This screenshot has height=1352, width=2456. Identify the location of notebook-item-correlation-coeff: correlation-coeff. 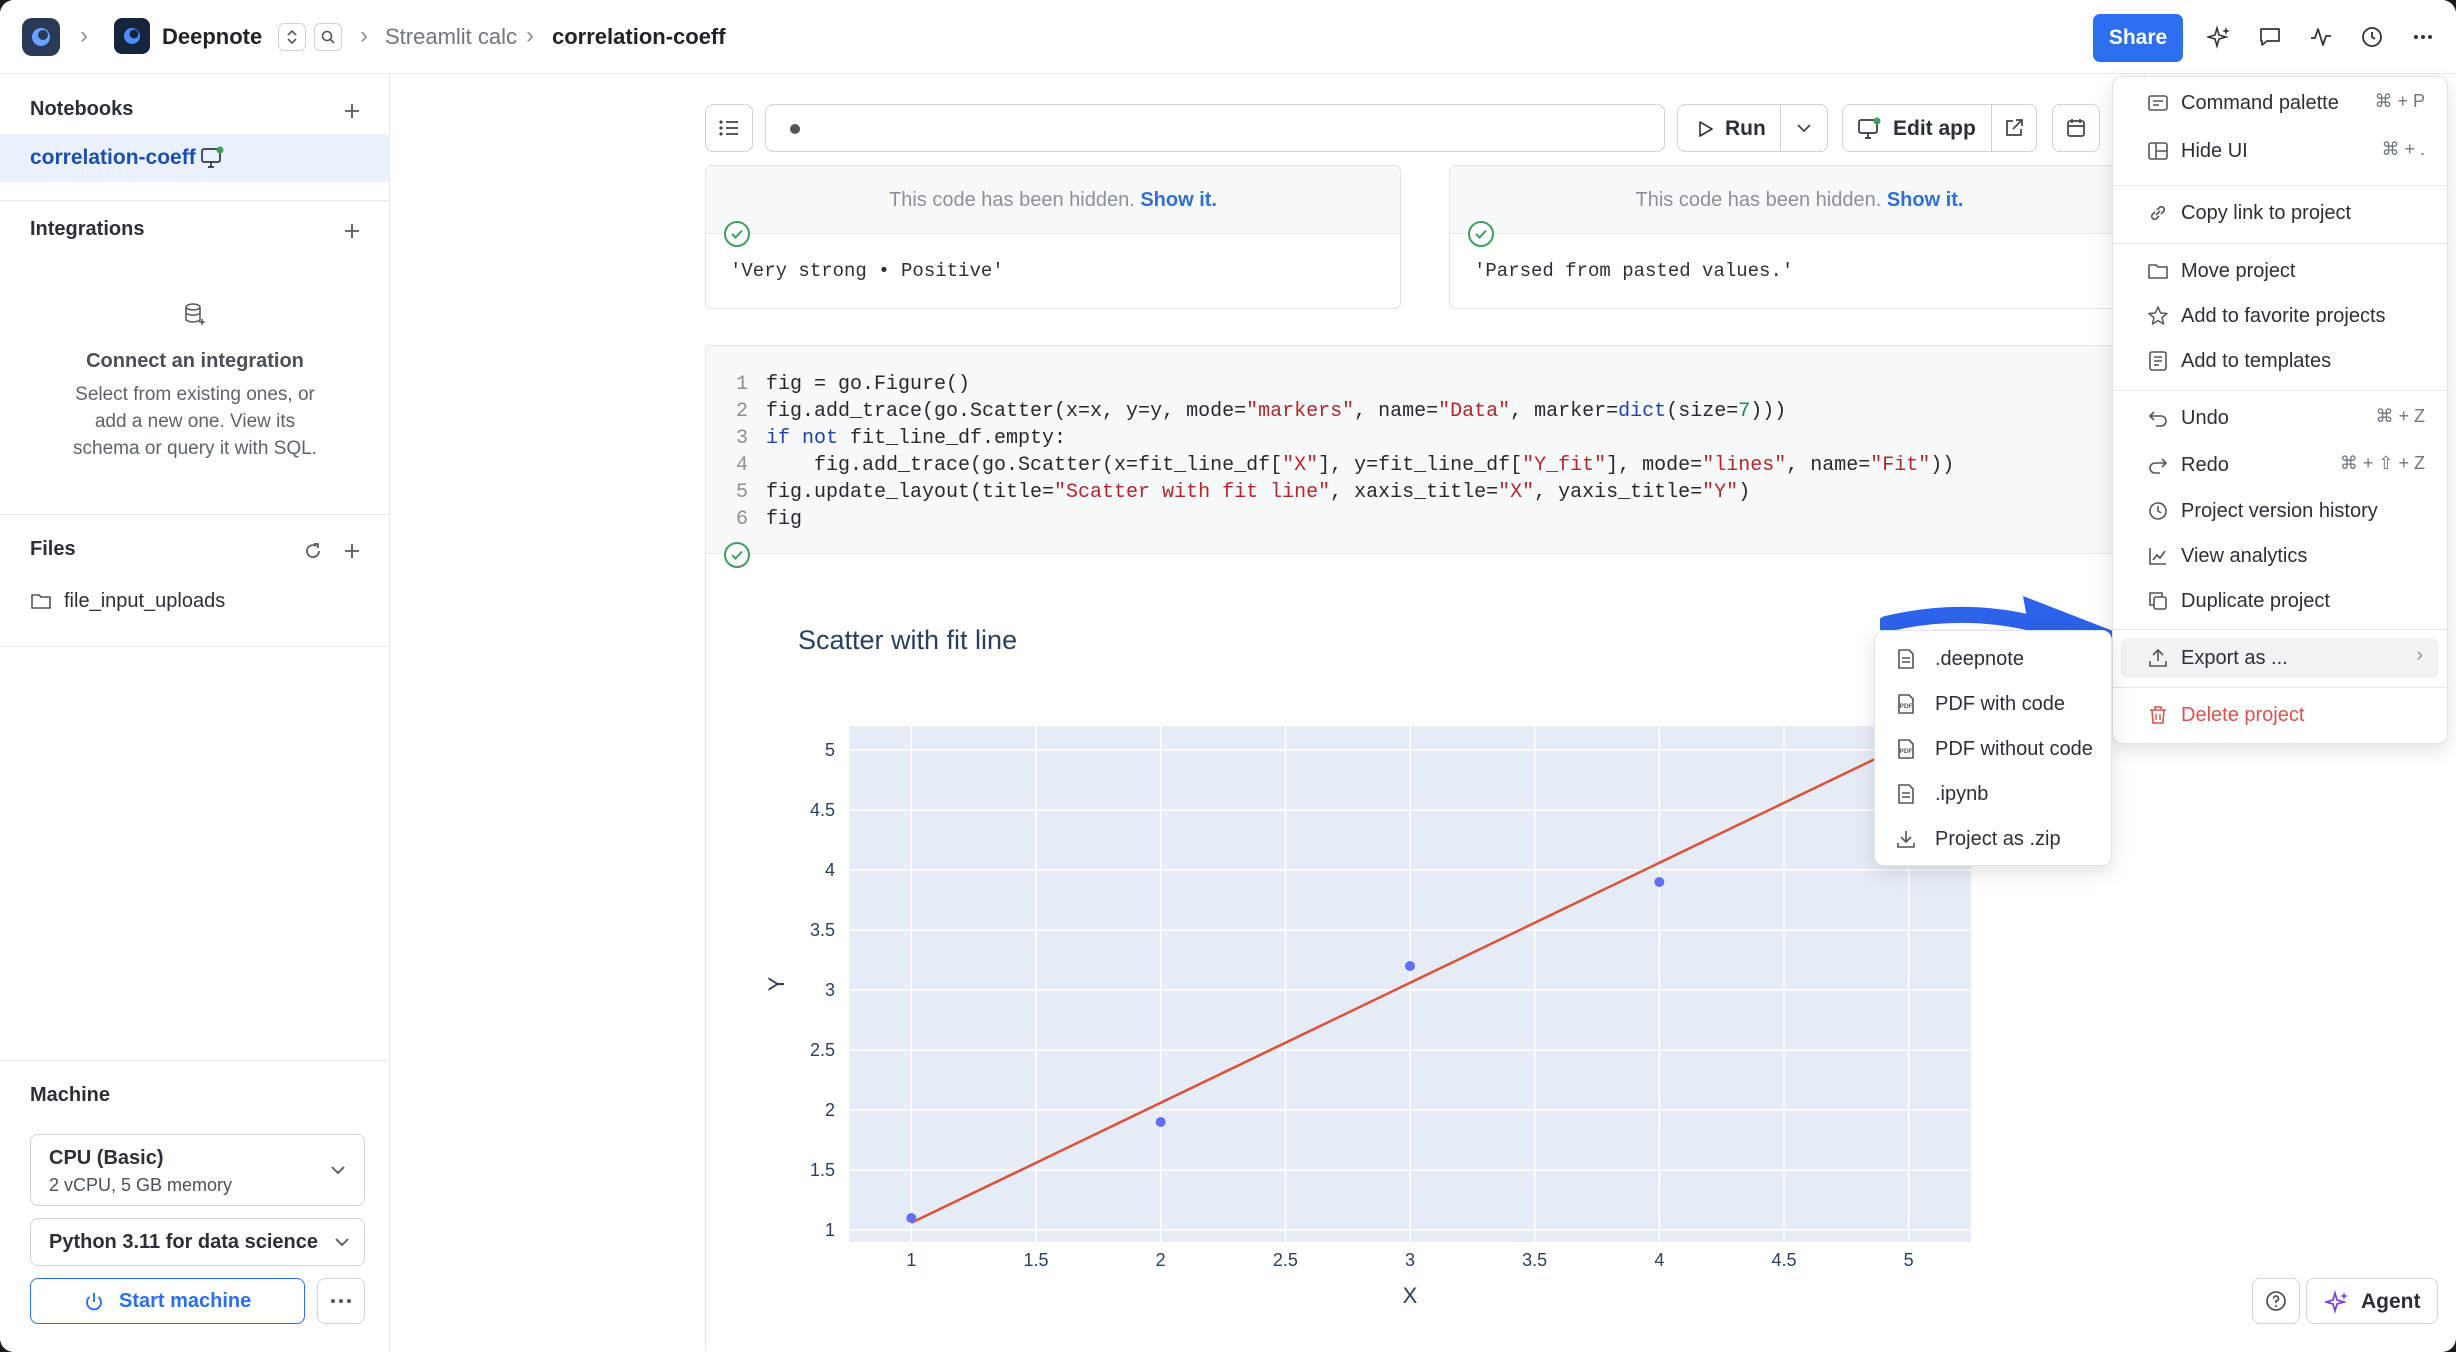
(194, 158).